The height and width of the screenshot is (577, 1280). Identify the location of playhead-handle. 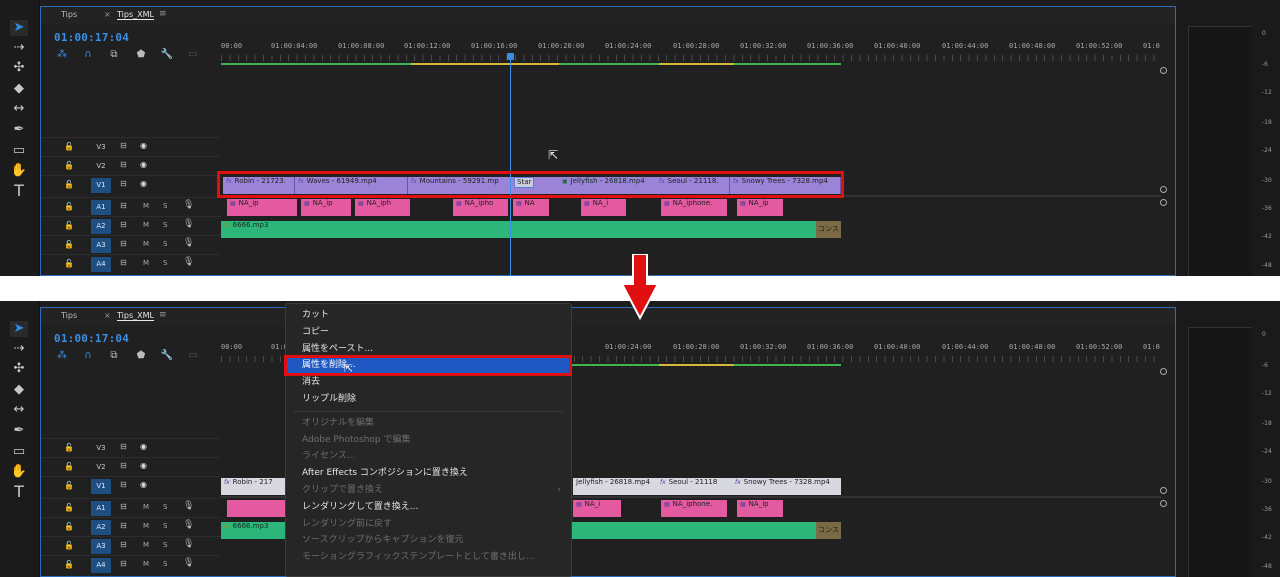
(510, 56).